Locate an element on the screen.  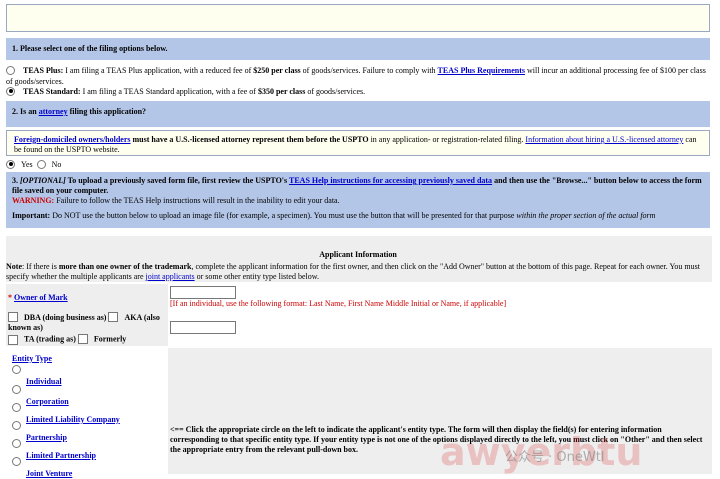
owner-of-mark-link: Owner of Mark is located at coordinates (41, 297).